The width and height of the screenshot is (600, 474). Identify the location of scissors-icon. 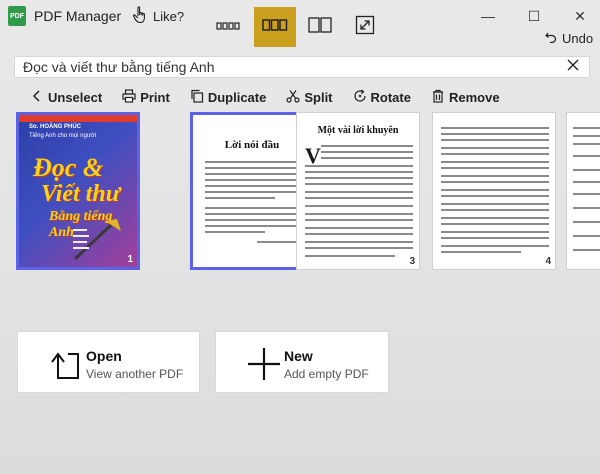
(293, 97).